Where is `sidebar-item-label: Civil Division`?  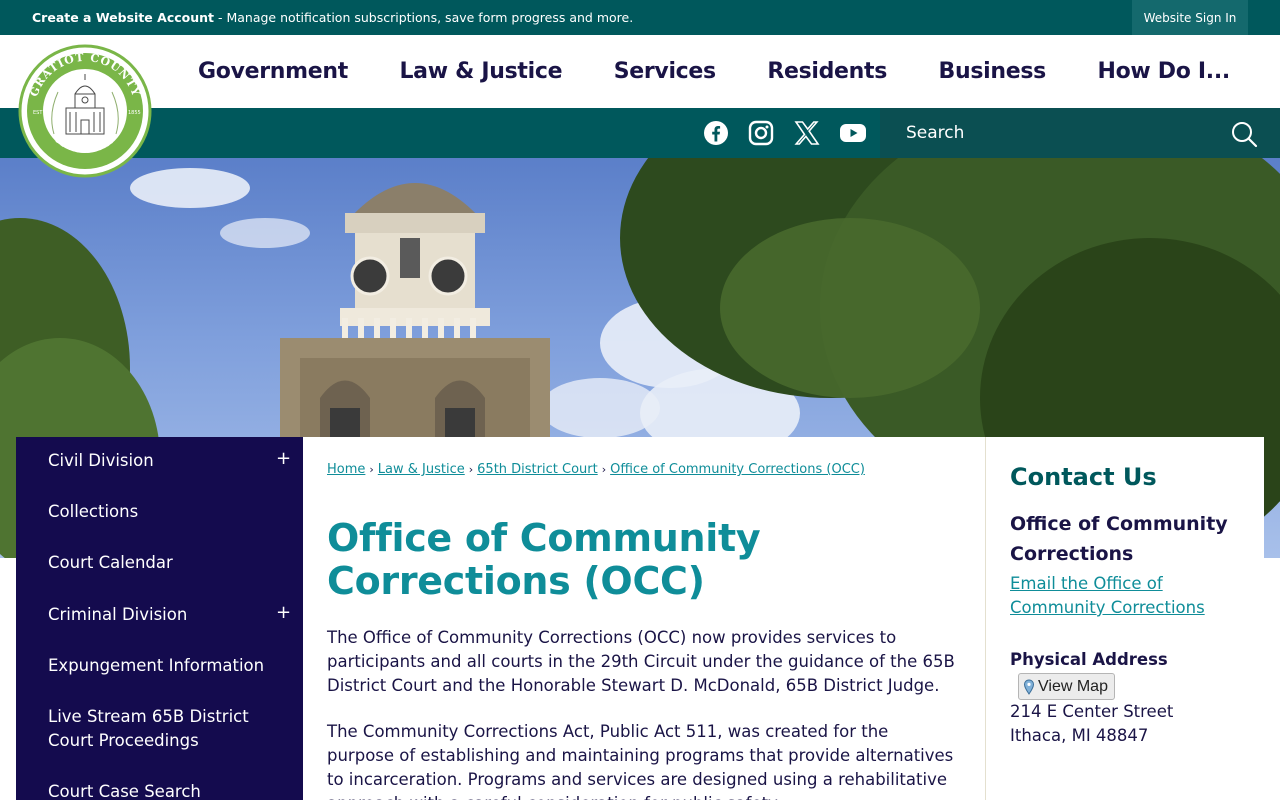 sidebar-item-label: Civil Division is located at coordinates (101, 460).